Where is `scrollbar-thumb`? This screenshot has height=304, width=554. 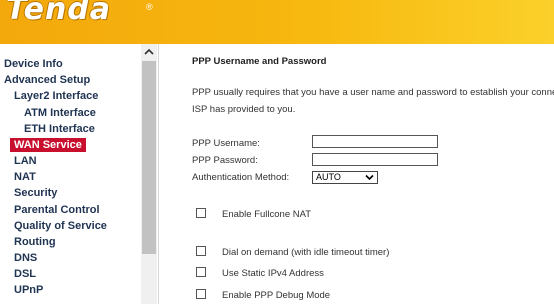 scrollbar-thumb is located at coordinates (149, 157).